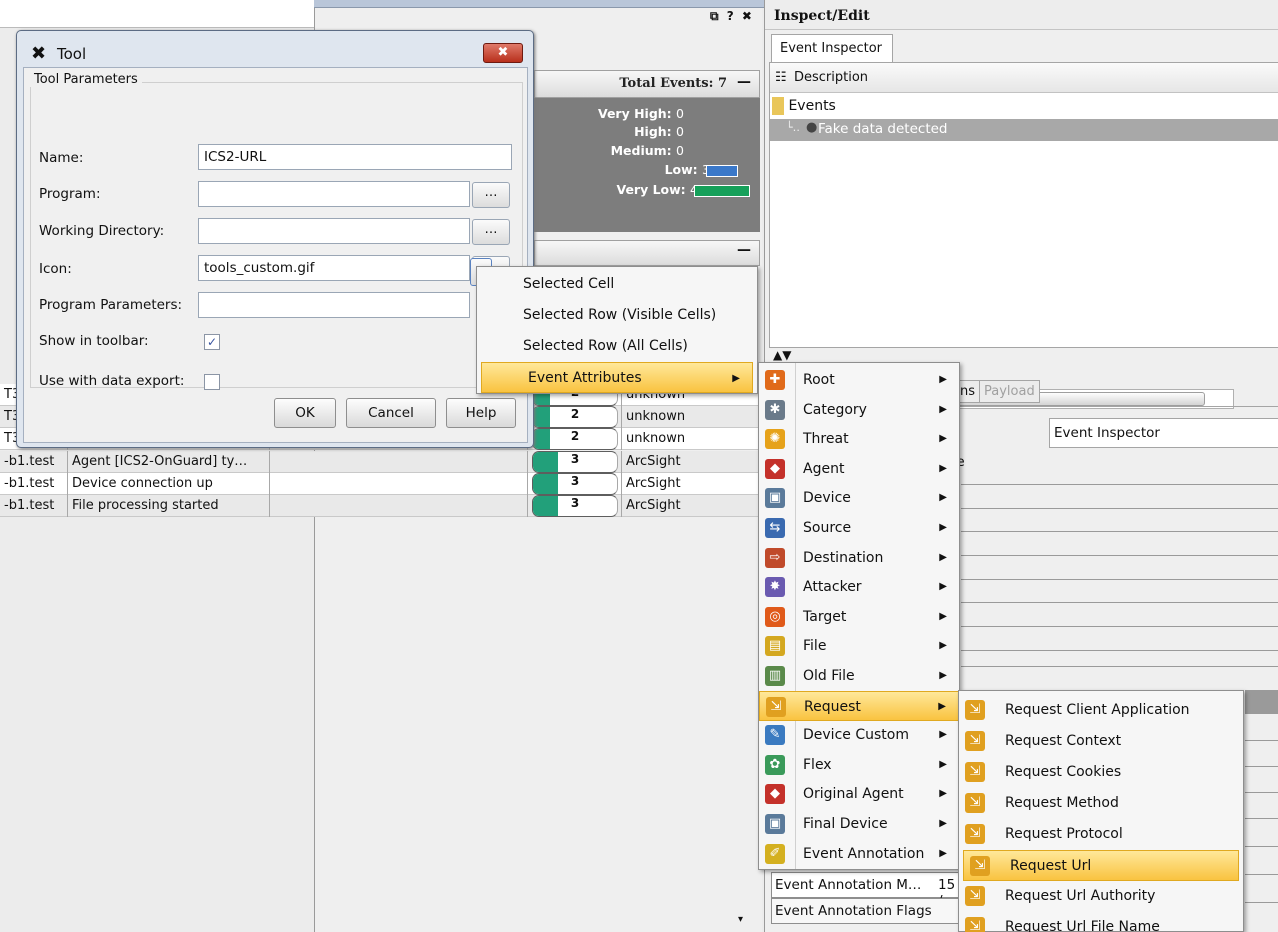 This screenshot has height=932, width=1278. I want to click on program-input, so click(334, 194).